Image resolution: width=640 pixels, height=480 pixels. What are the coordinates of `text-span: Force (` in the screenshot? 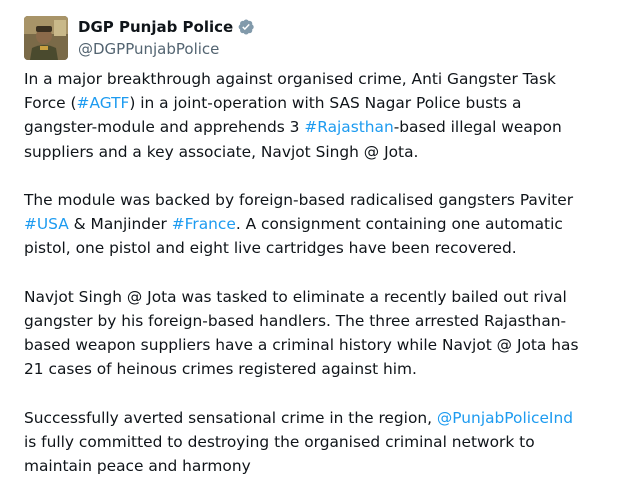 It's located at (50, 103).